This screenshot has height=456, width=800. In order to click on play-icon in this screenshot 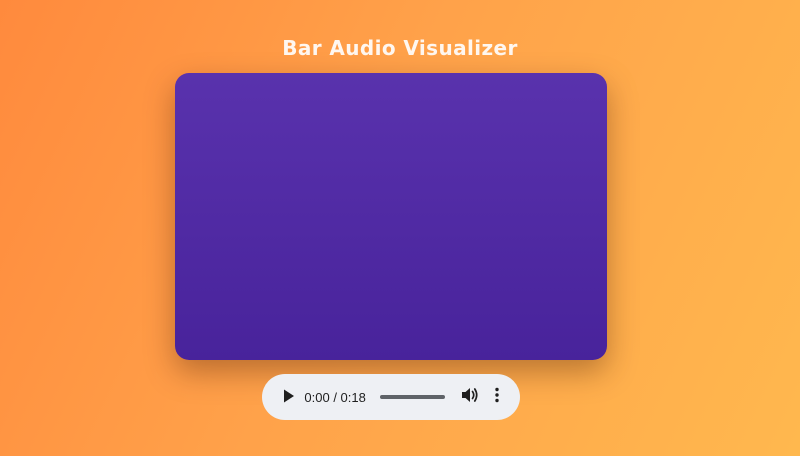, I will do `click(289, 397)`.